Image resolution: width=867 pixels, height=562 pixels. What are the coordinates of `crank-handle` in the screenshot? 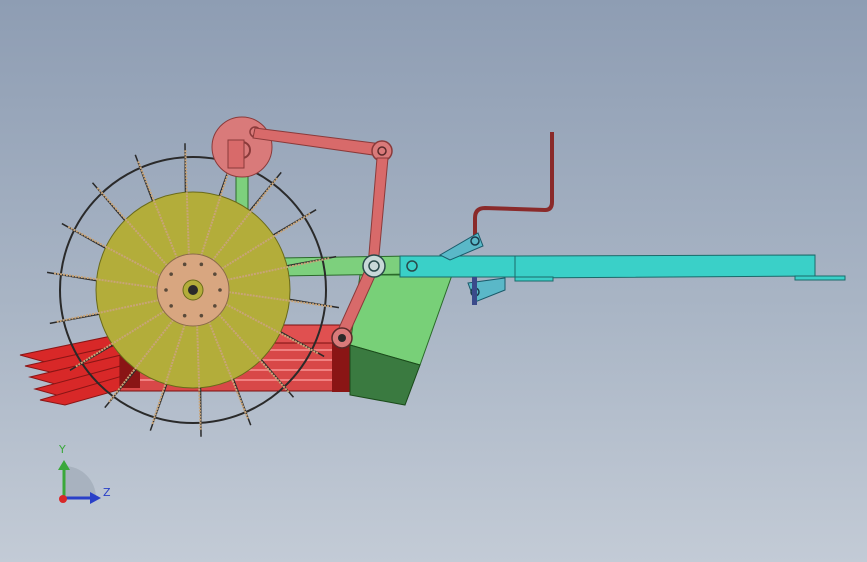 It's located at (496, 218).